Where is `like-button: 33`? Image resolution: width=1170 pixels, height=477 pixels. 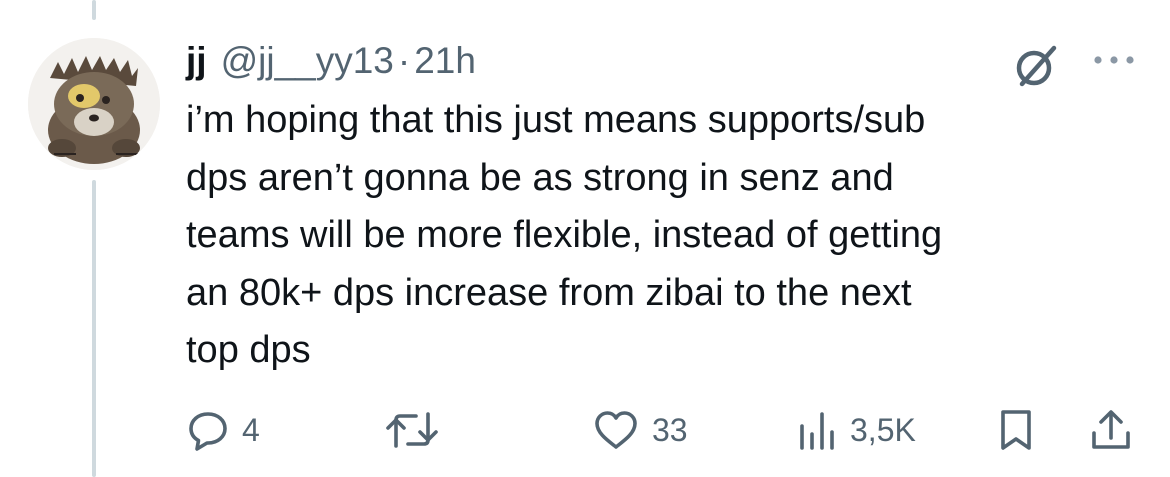 like-button: 33 is located at coordinates (640, 430).